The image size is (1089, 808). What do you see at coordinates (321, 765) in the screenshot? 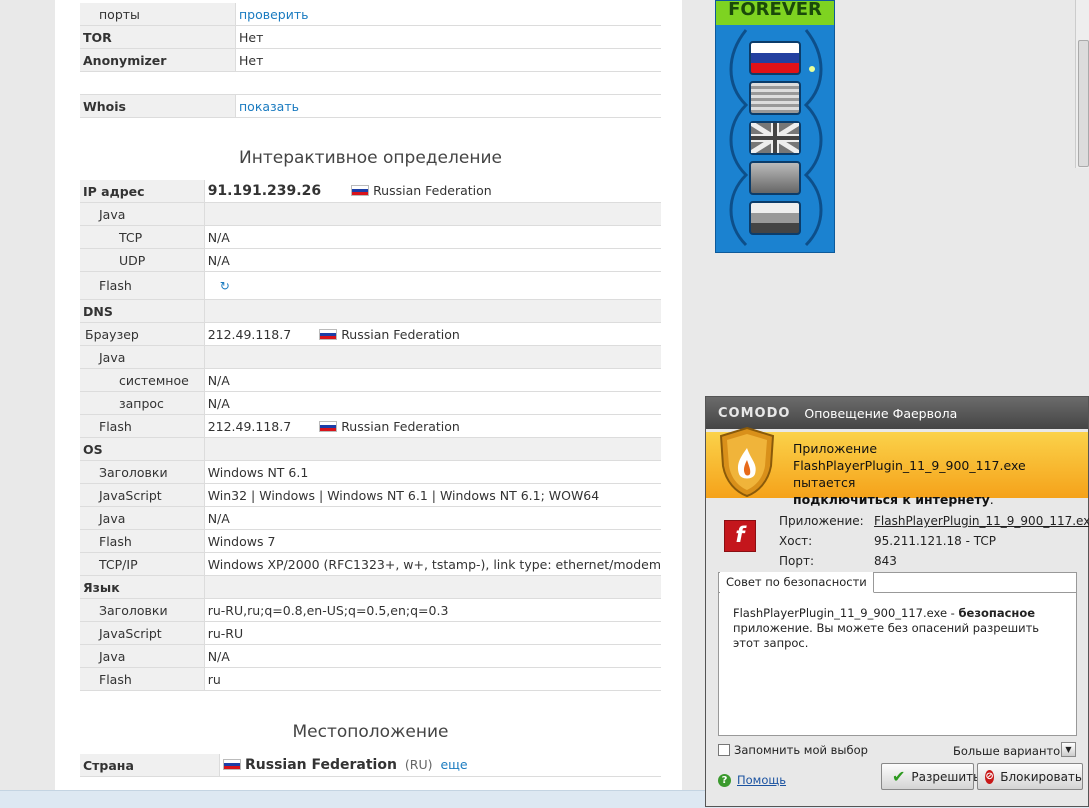
I see `country-value: Russian Federation` at bounding box center [321, 765].